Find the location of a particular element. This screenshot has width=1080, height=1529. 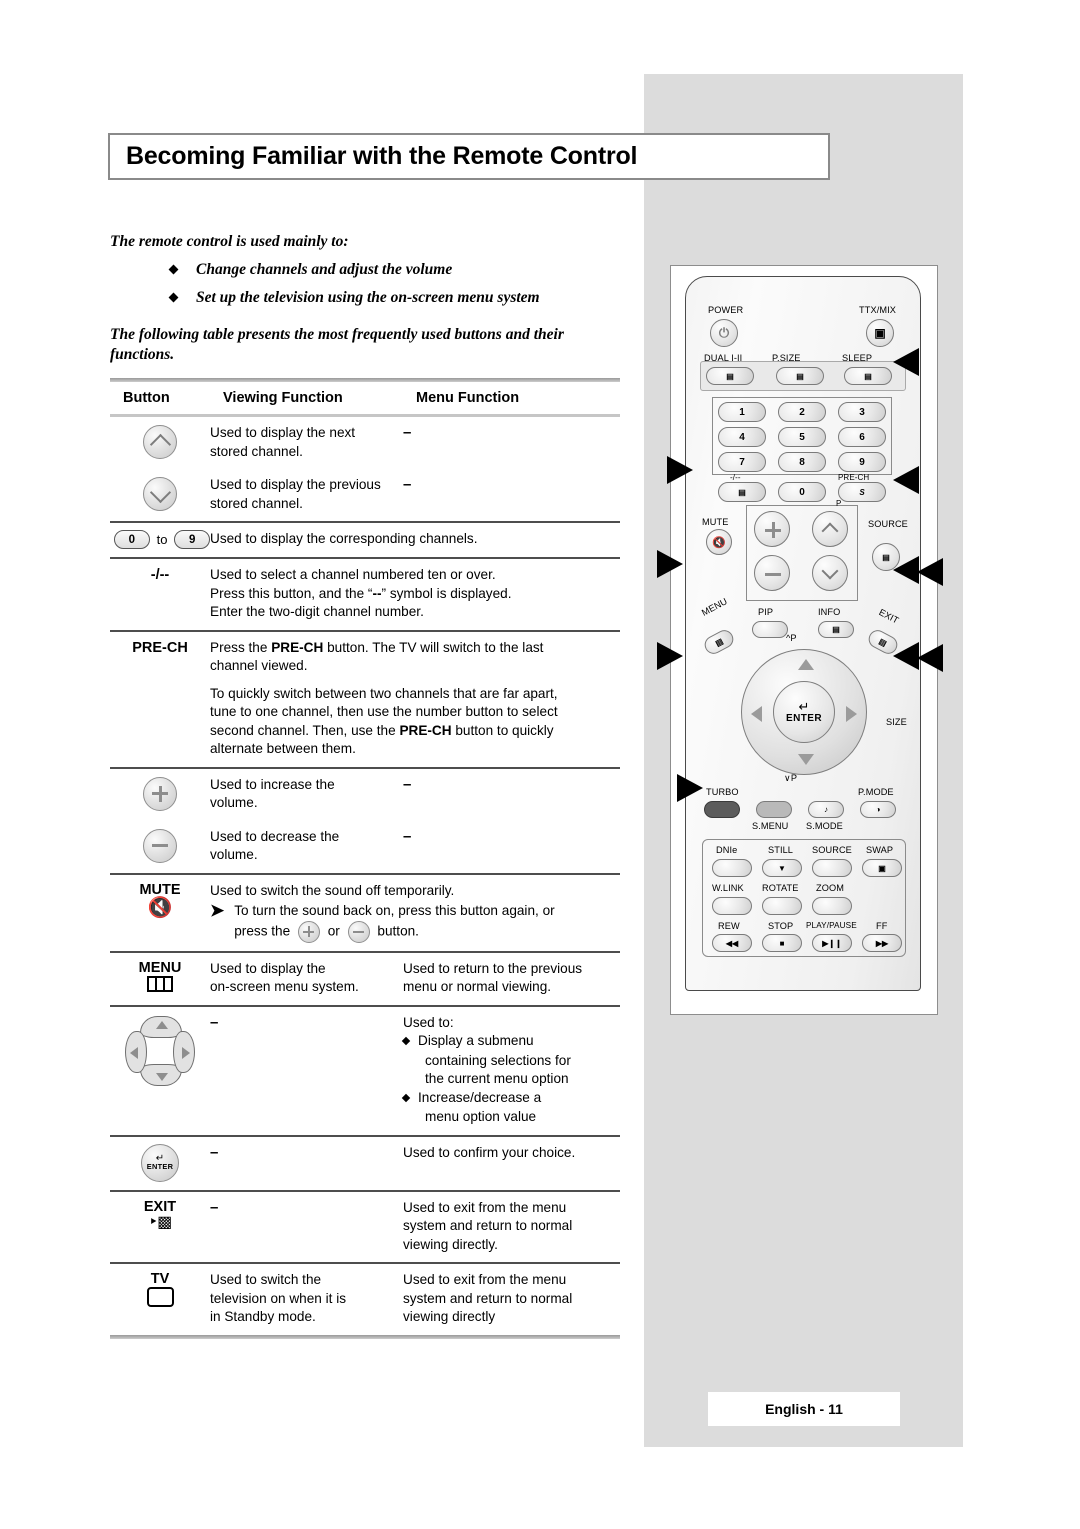

menu-button-cell: MENU is located at coordinates (160, 976).